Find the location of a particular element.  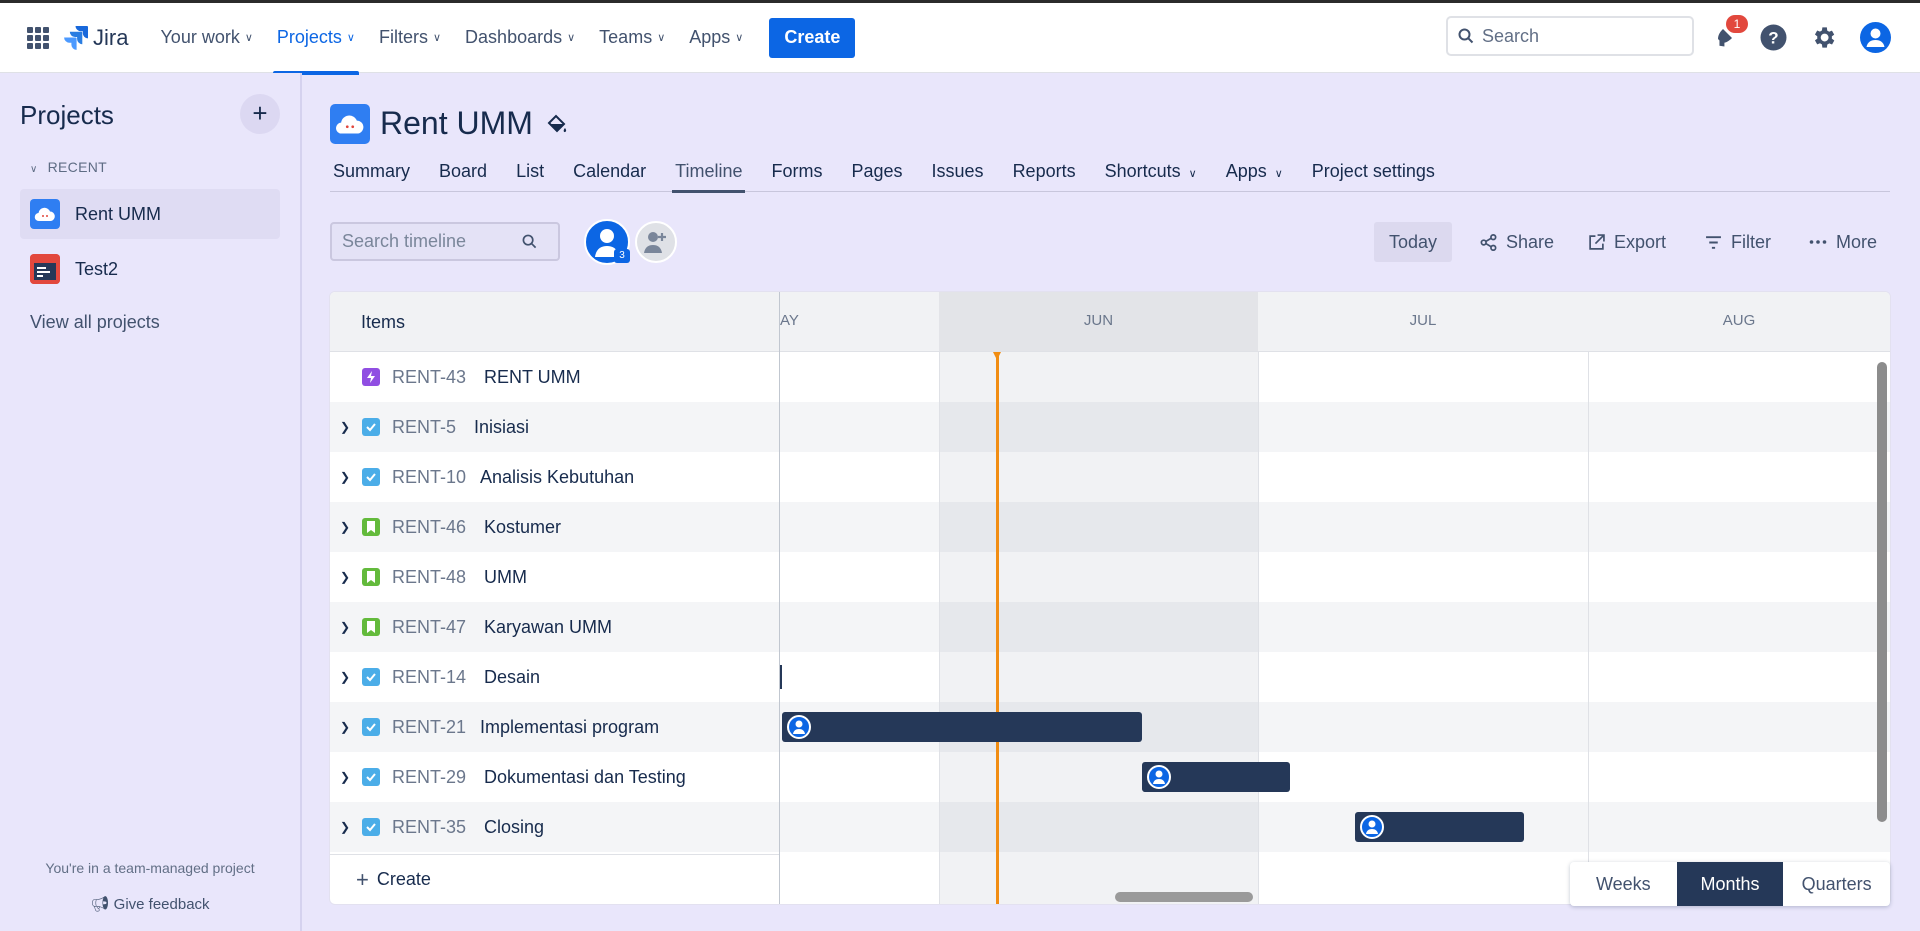

user-avatar is located at coordinates (1875, 37).